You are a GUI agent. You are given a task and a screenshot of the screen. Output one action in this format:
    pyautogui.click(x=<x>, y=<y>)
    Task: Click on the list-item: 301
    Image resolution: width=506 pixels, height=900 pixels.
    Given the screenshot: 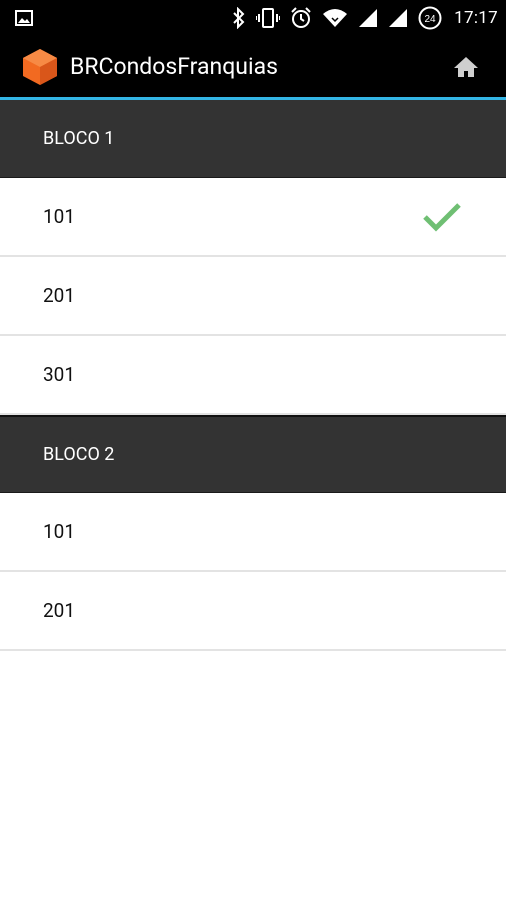 What is the action you would take?
    pyautogui.click(x=253, y=375)
    